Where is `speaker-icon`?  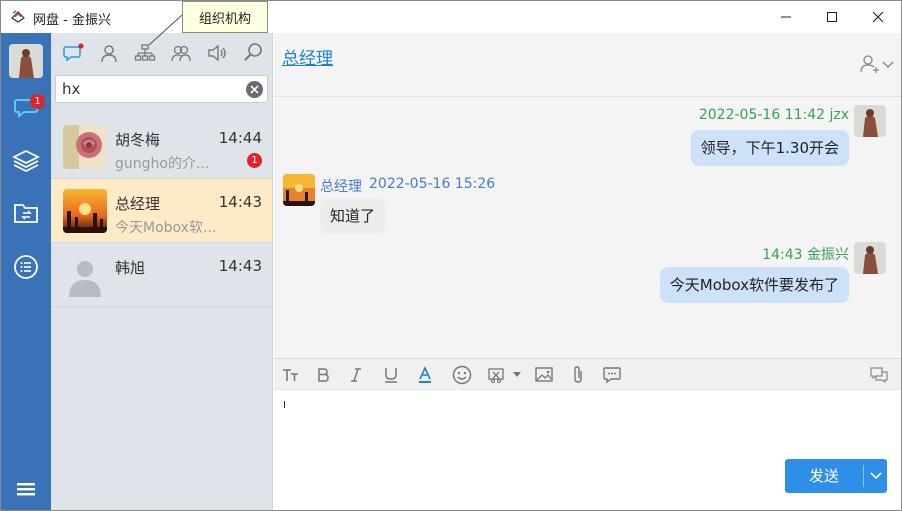 speaker-icon is located at coordinates (217, 53).